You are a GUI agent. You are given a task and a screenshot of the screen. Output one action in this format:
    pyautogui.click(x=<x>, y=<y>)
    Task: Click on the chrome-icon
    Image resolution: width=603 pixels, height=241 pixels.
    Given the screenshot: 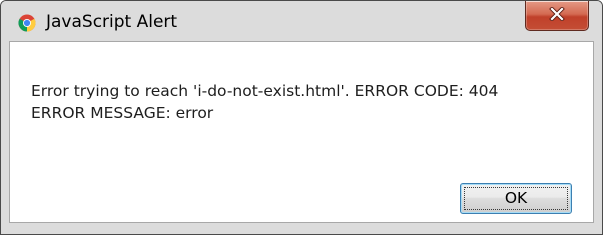 What is the action you would take?
    pyautogui.click(x=27, y=23)
    